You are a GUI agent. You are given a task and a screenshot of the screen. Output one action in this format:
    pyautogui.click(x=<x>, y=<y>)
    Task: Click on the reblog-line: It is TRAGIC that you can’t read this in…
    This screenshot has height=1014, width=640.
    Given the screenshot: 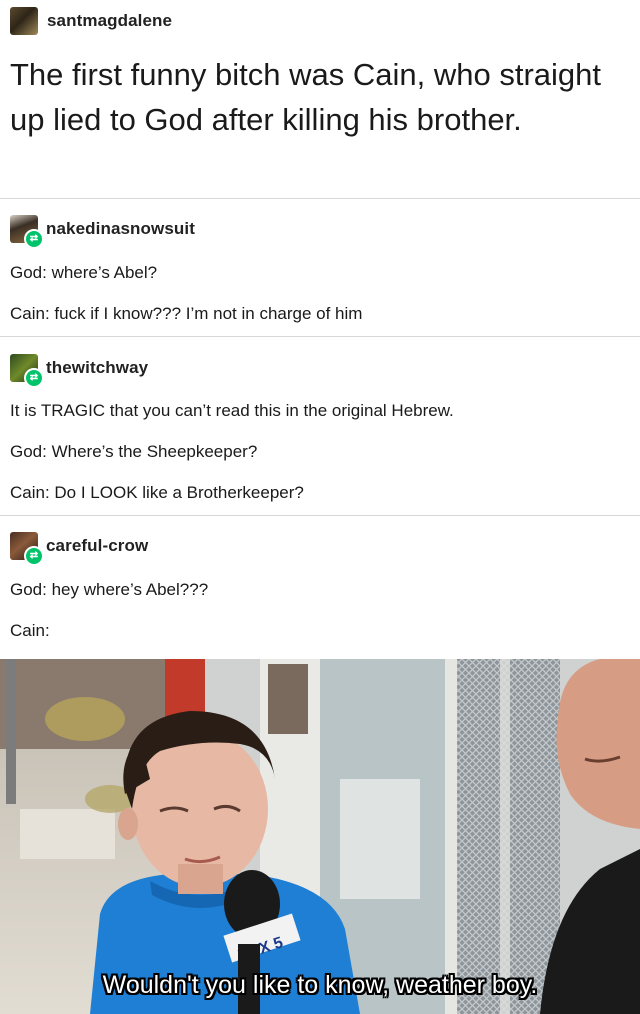 What is the action you would take?
    pyautogui.click(x=232, y=410)
    